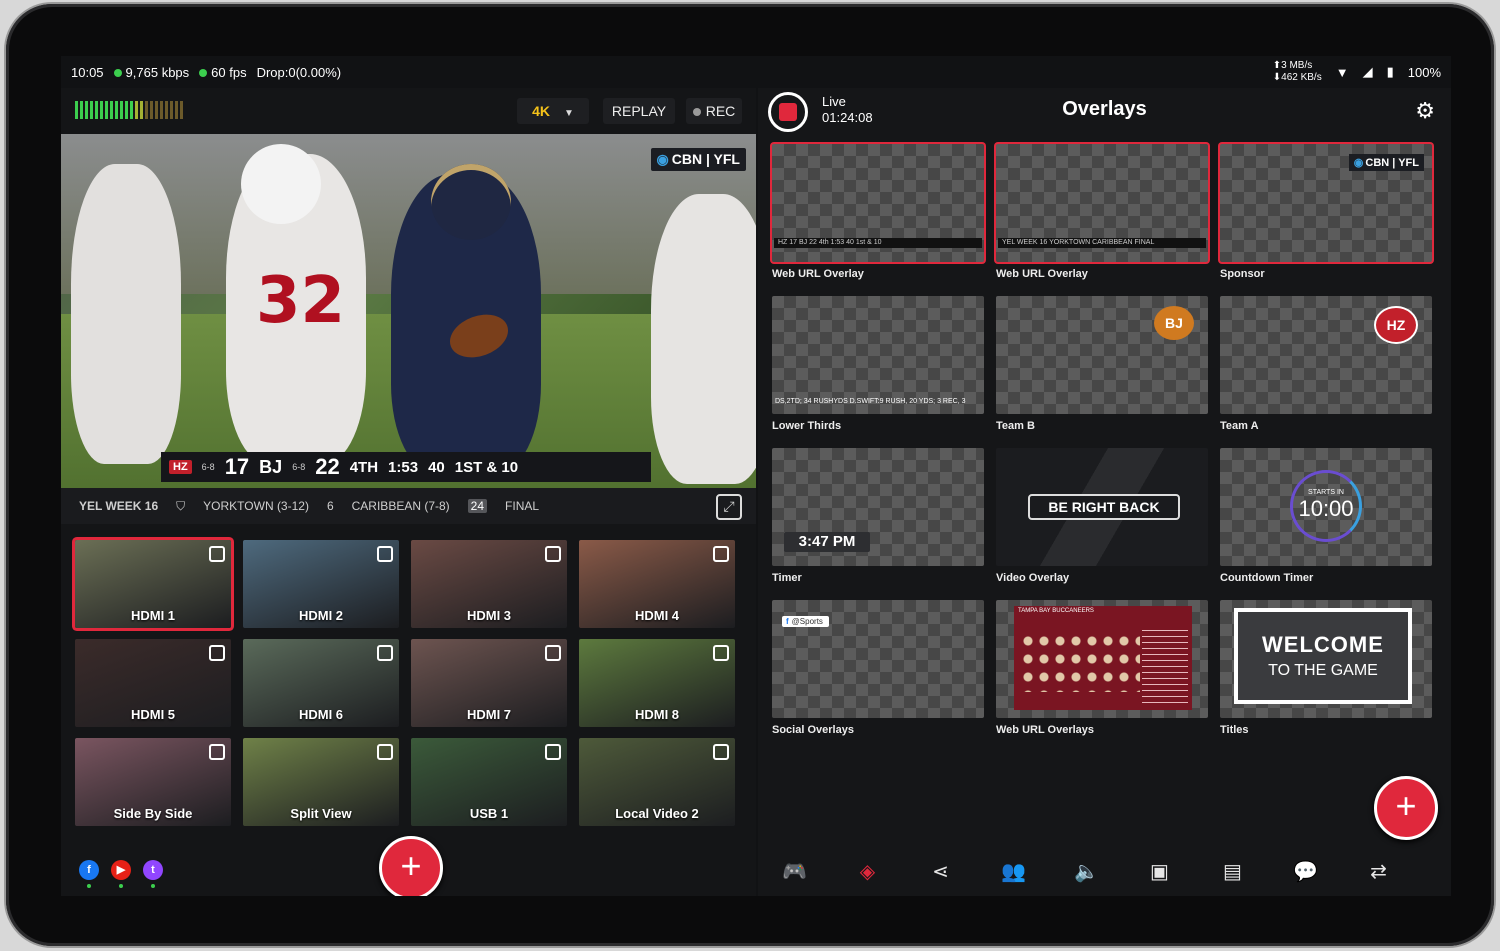  I want to click on gear-icon: ⚙, so click(1425, 111).